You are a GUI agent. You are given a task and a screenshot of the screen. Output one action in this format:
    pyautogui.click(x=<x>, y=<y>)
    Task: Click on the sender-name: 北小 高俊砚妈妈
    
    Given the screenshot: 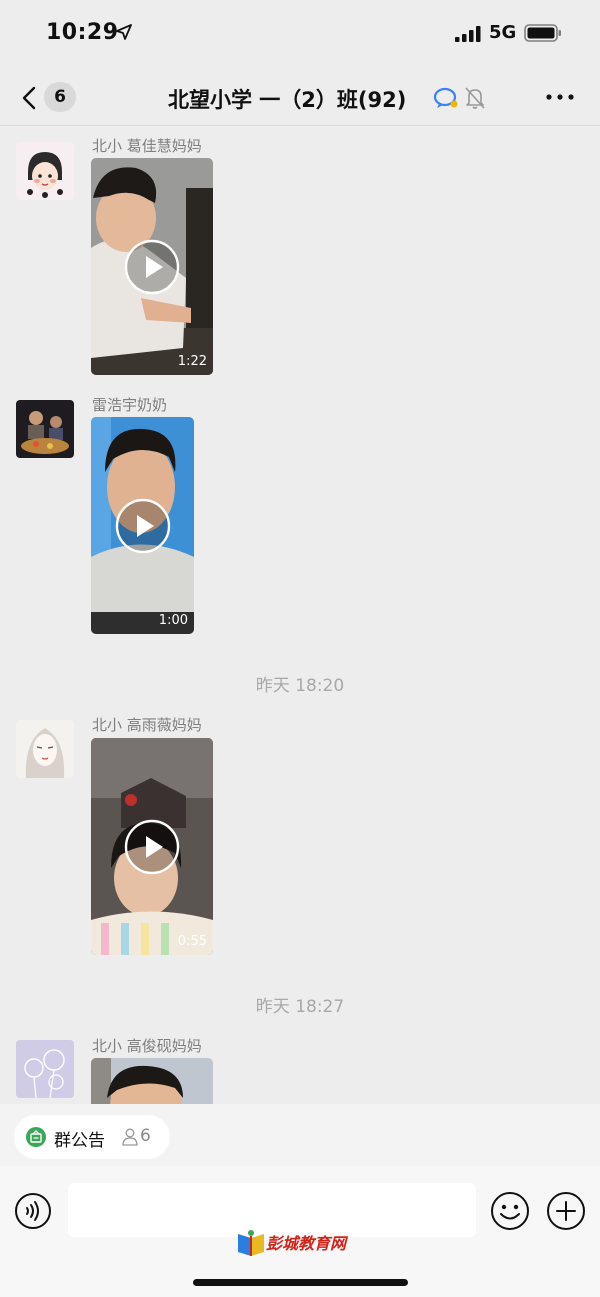 What is the action you would take?
    pyautogui.click(x=147, y=1046)
    